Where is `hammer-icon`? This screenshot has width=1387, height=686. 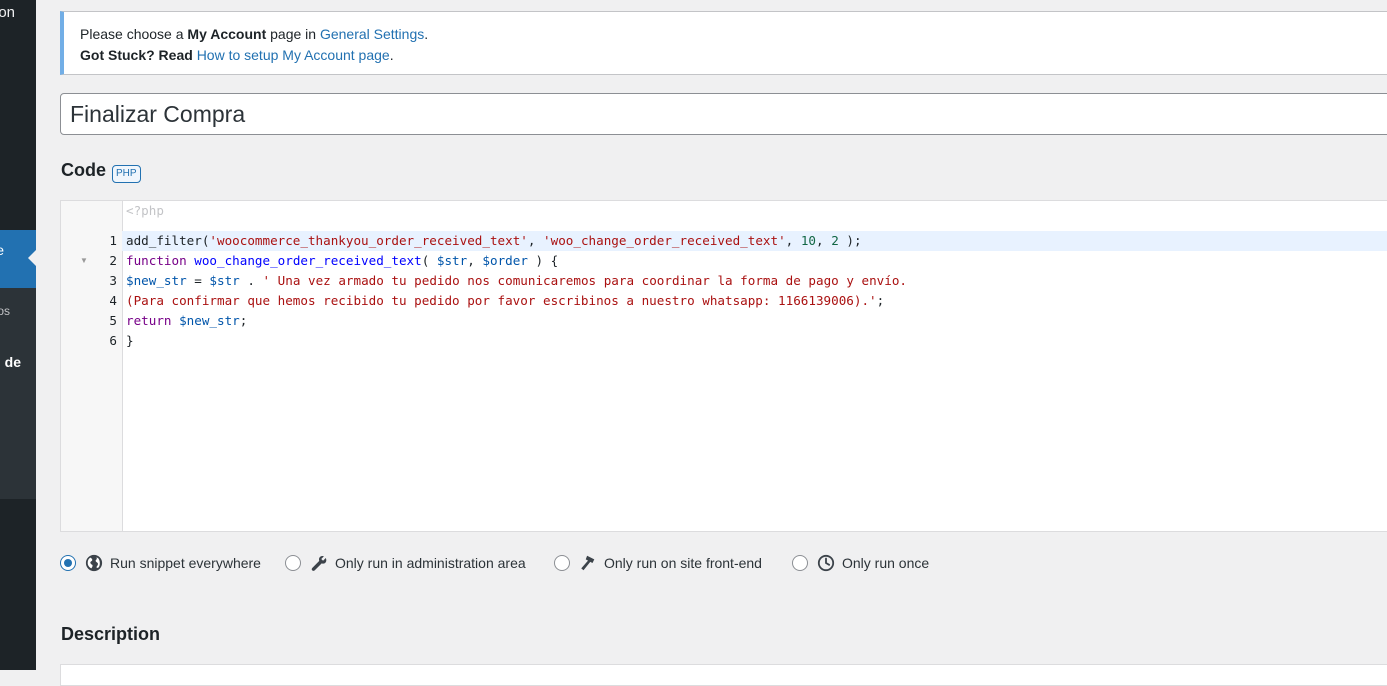 hammer-icon is located at coordinates (588, 563).